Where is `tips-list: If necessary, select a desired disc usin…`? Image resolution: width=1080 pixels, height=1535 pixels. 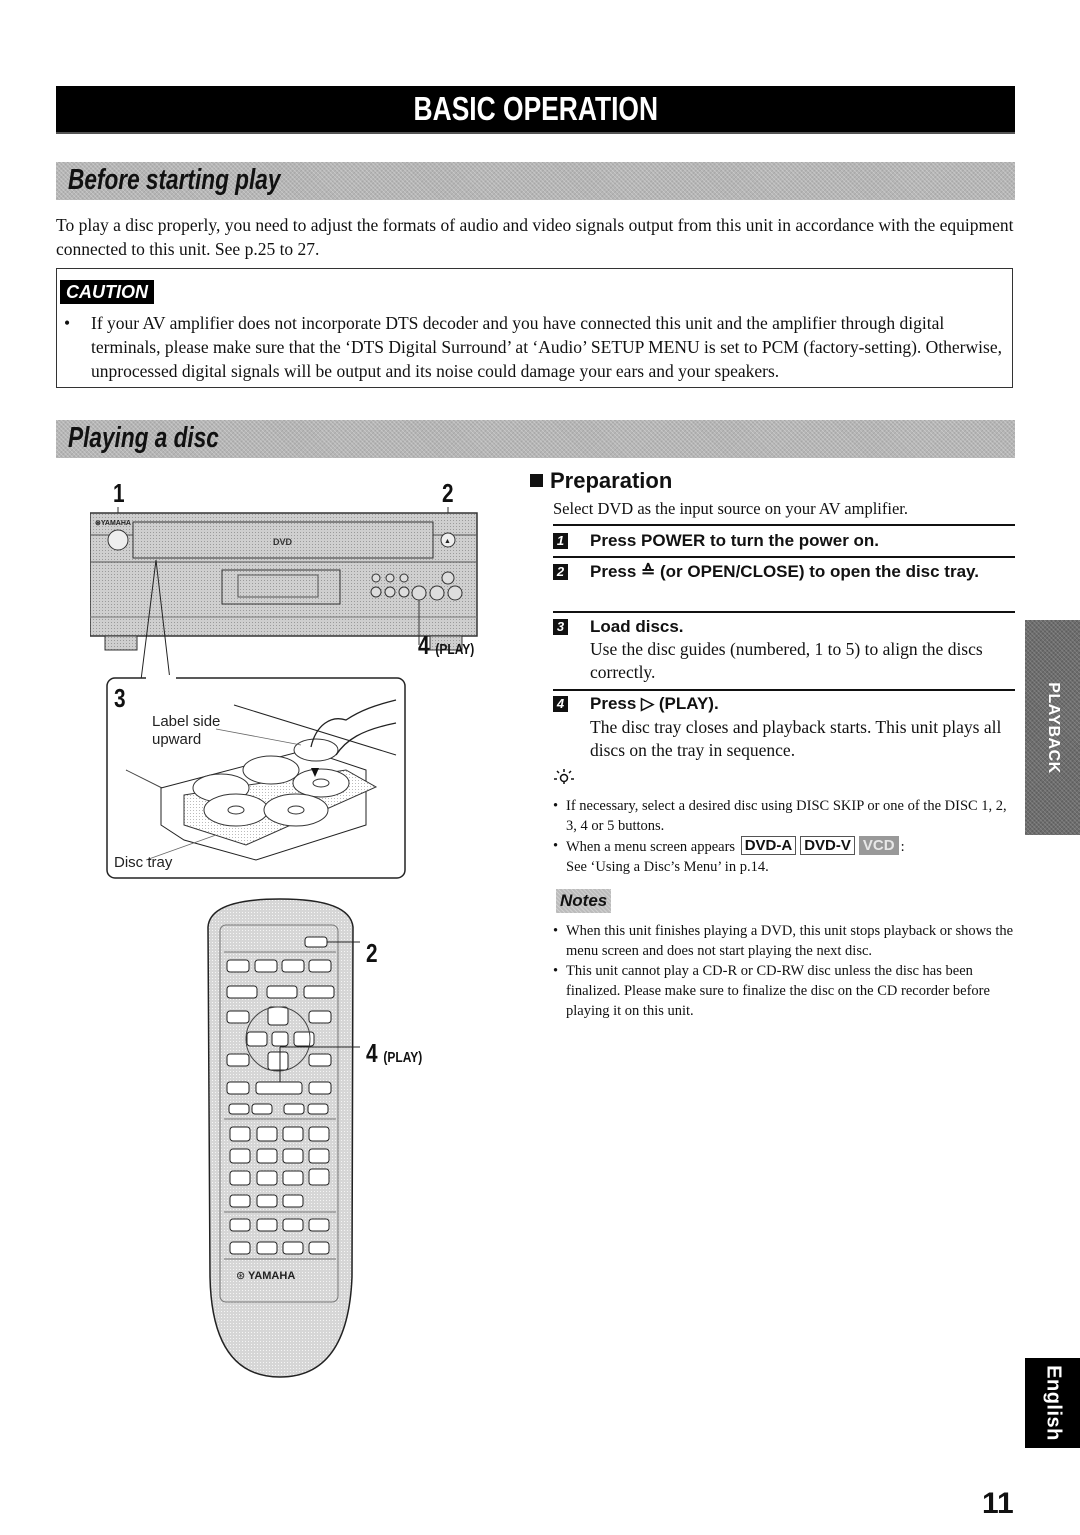
tips-list: If necessary, select a desired disc usin… is located at coordinates (784, 836).